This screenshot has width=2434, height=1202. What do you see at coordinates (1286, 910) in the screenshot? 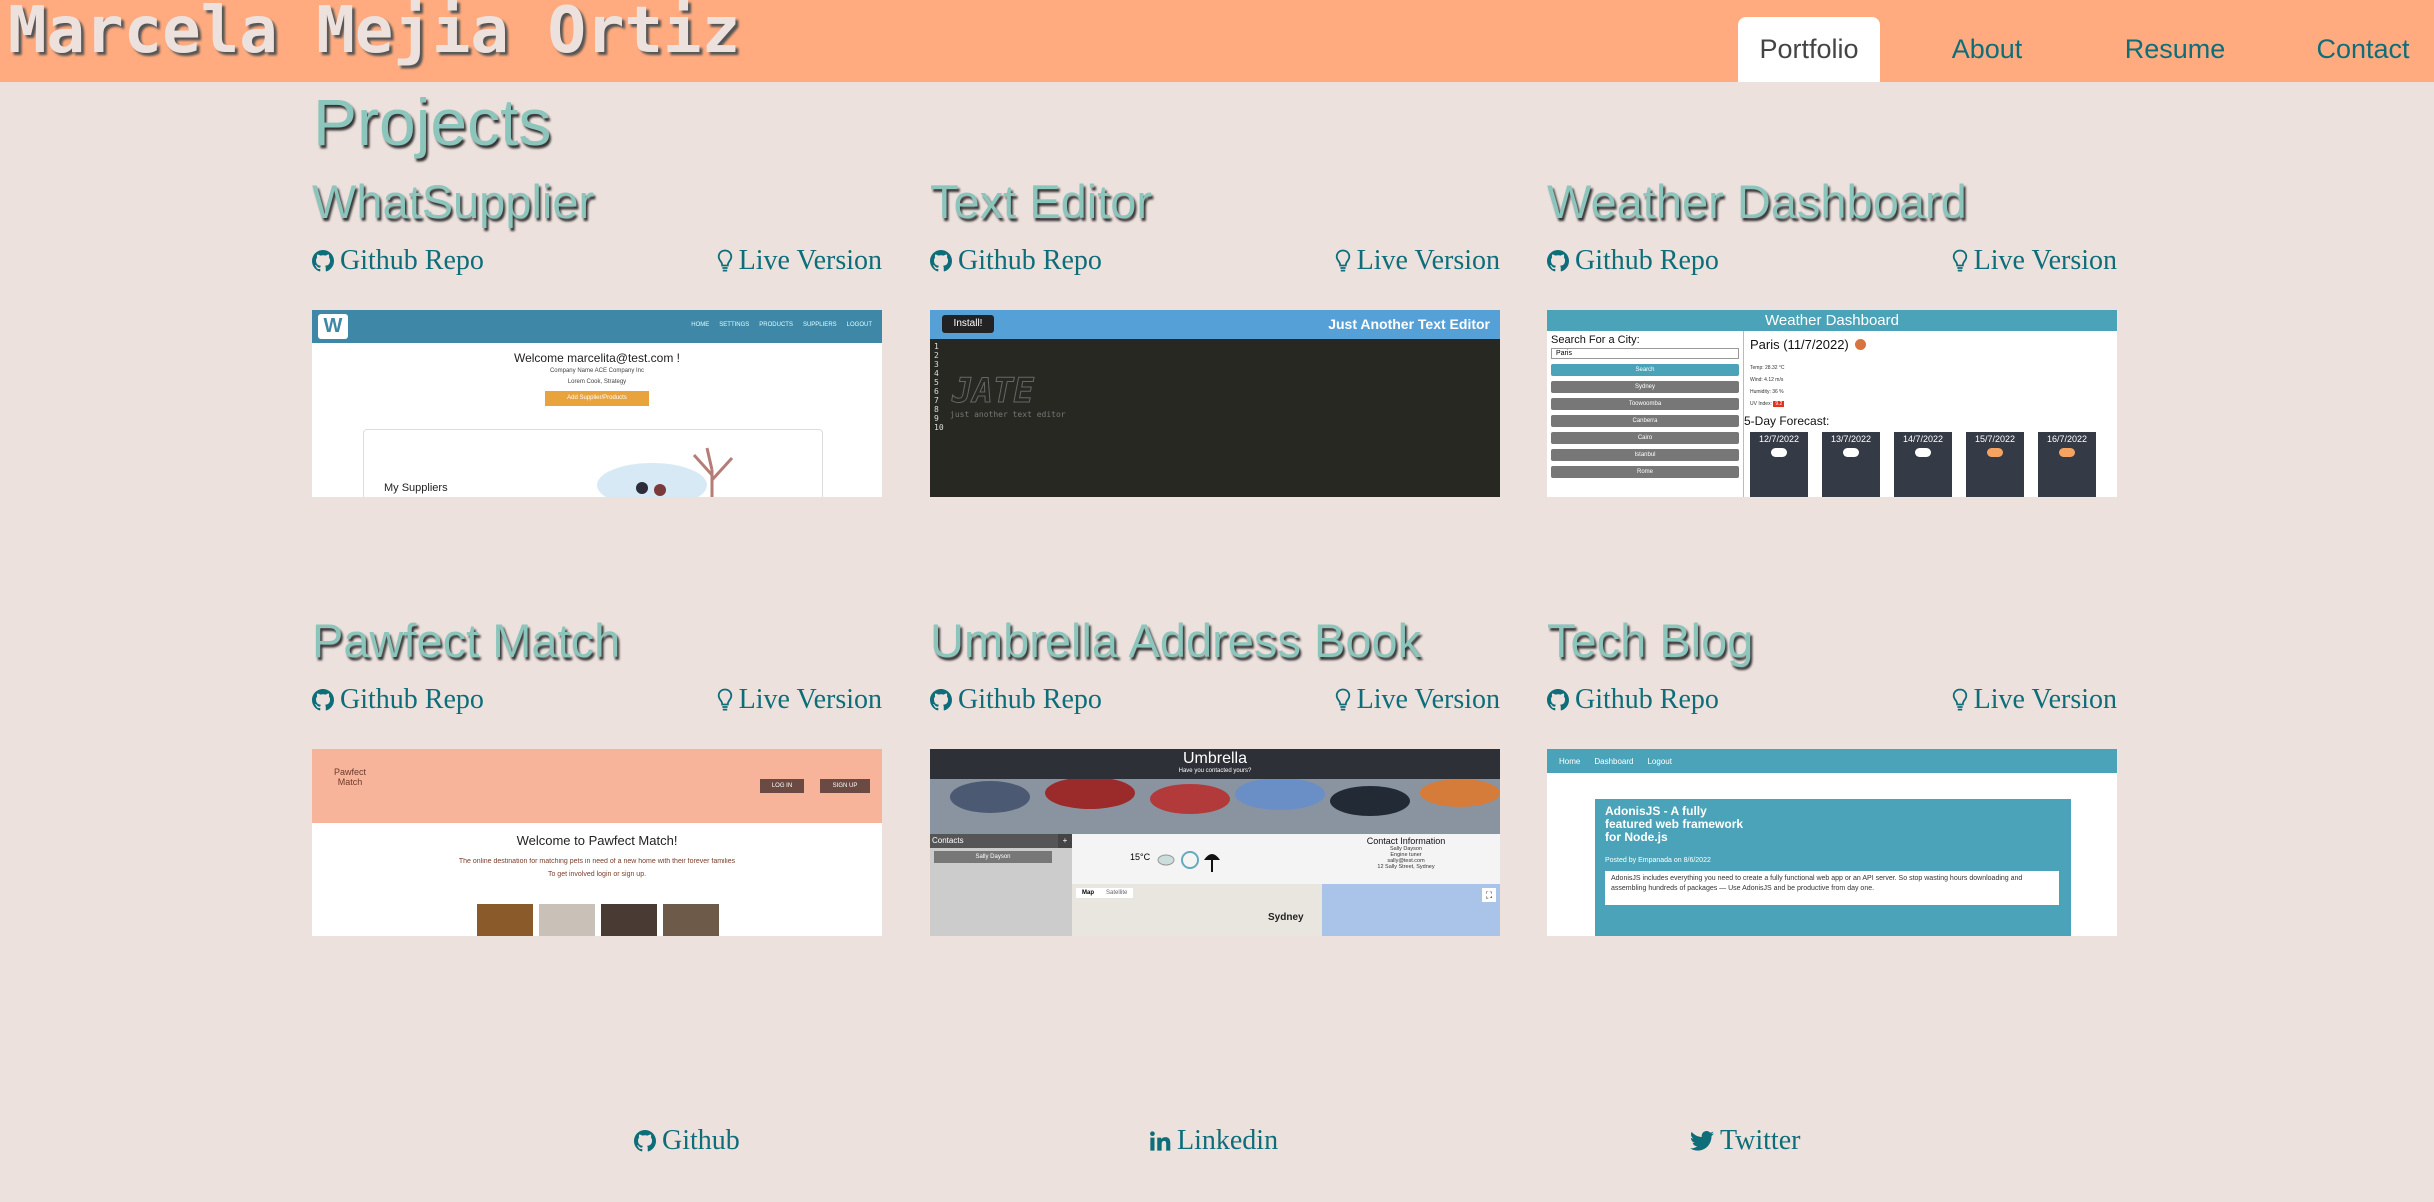
I see `map: Map Satellite Sydney ⛶` at bounding box center [1286, 910].